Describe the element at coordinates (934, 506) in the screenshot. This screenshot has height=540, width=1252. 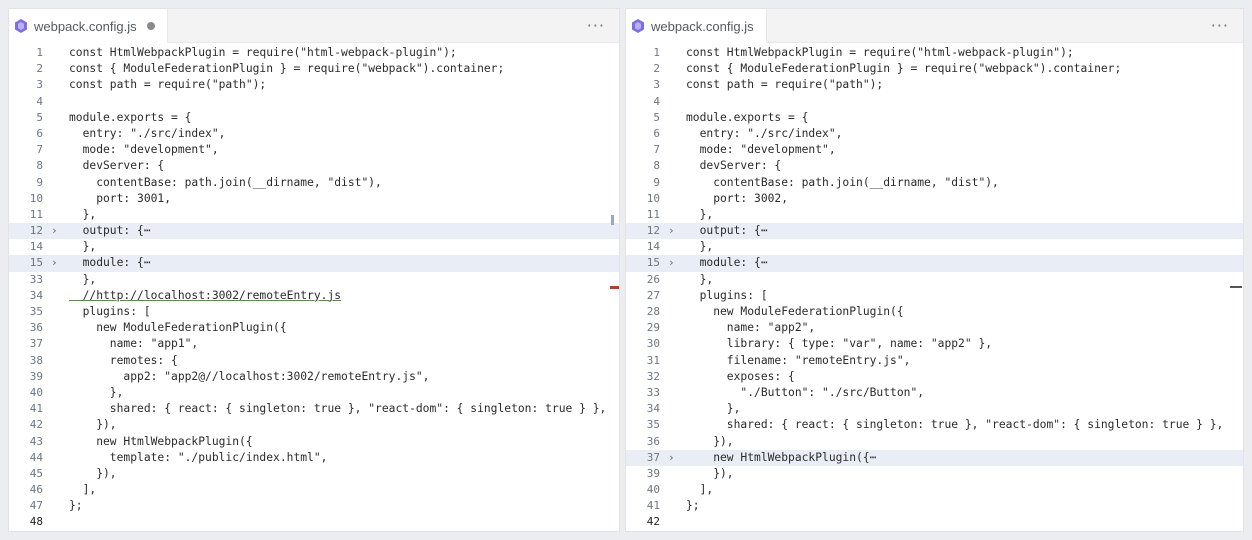
I see `code-line: 41};` at that location.